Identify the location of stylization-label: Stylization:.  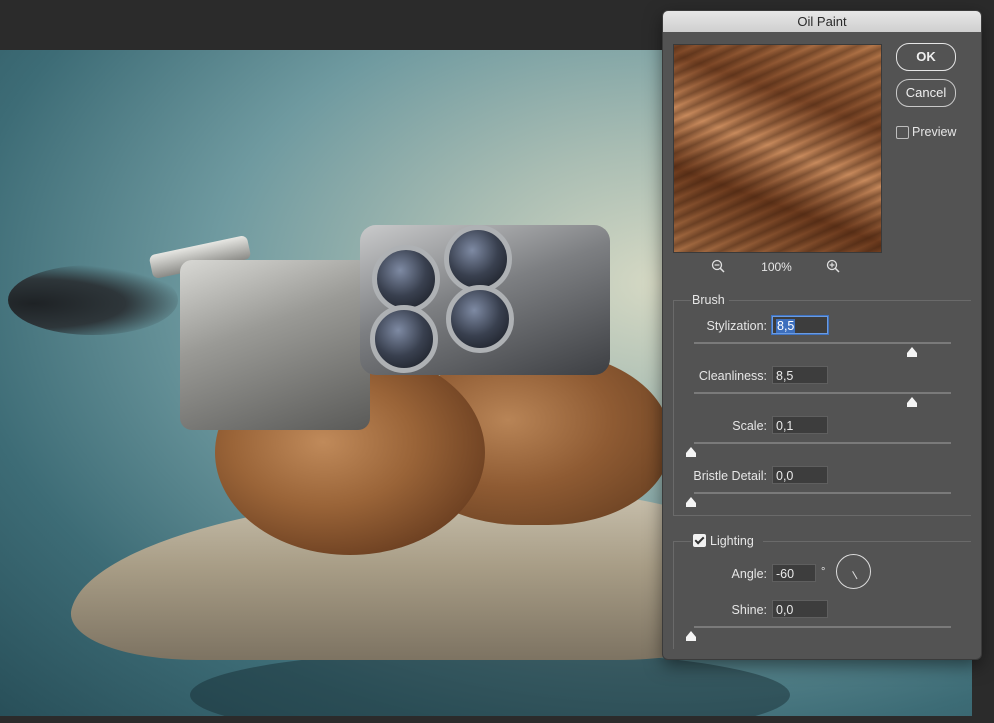
(736, 326).